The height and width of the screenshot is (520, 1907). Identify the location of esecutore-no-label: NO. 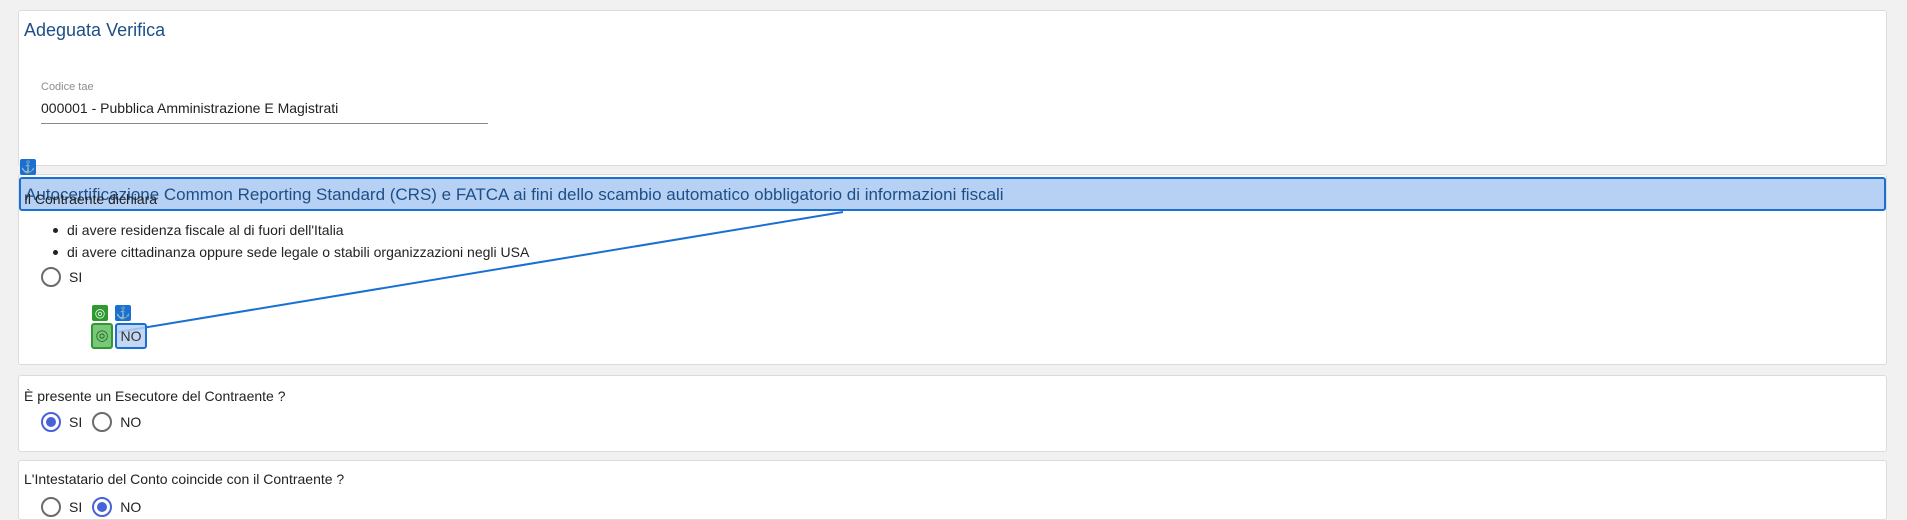
(131, 422).